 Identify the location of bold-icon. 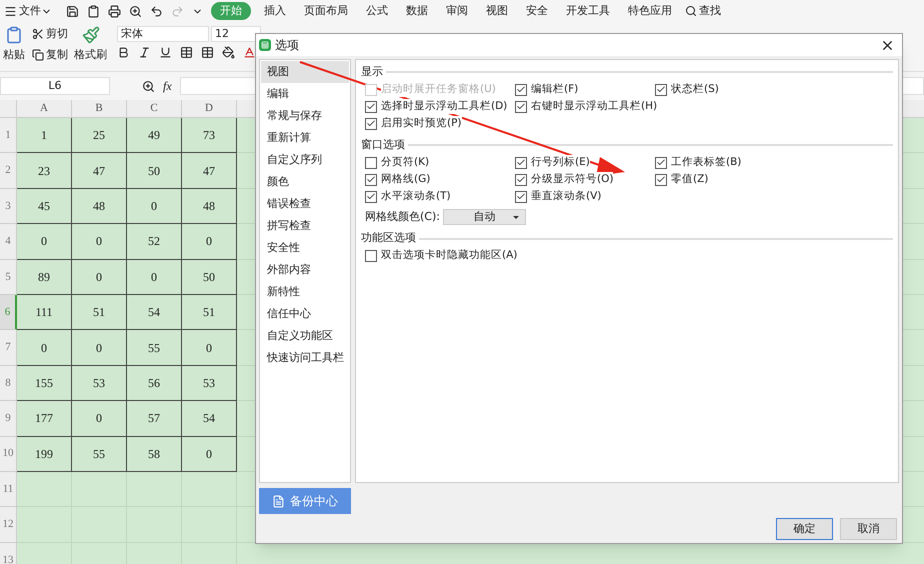
(123, 52).